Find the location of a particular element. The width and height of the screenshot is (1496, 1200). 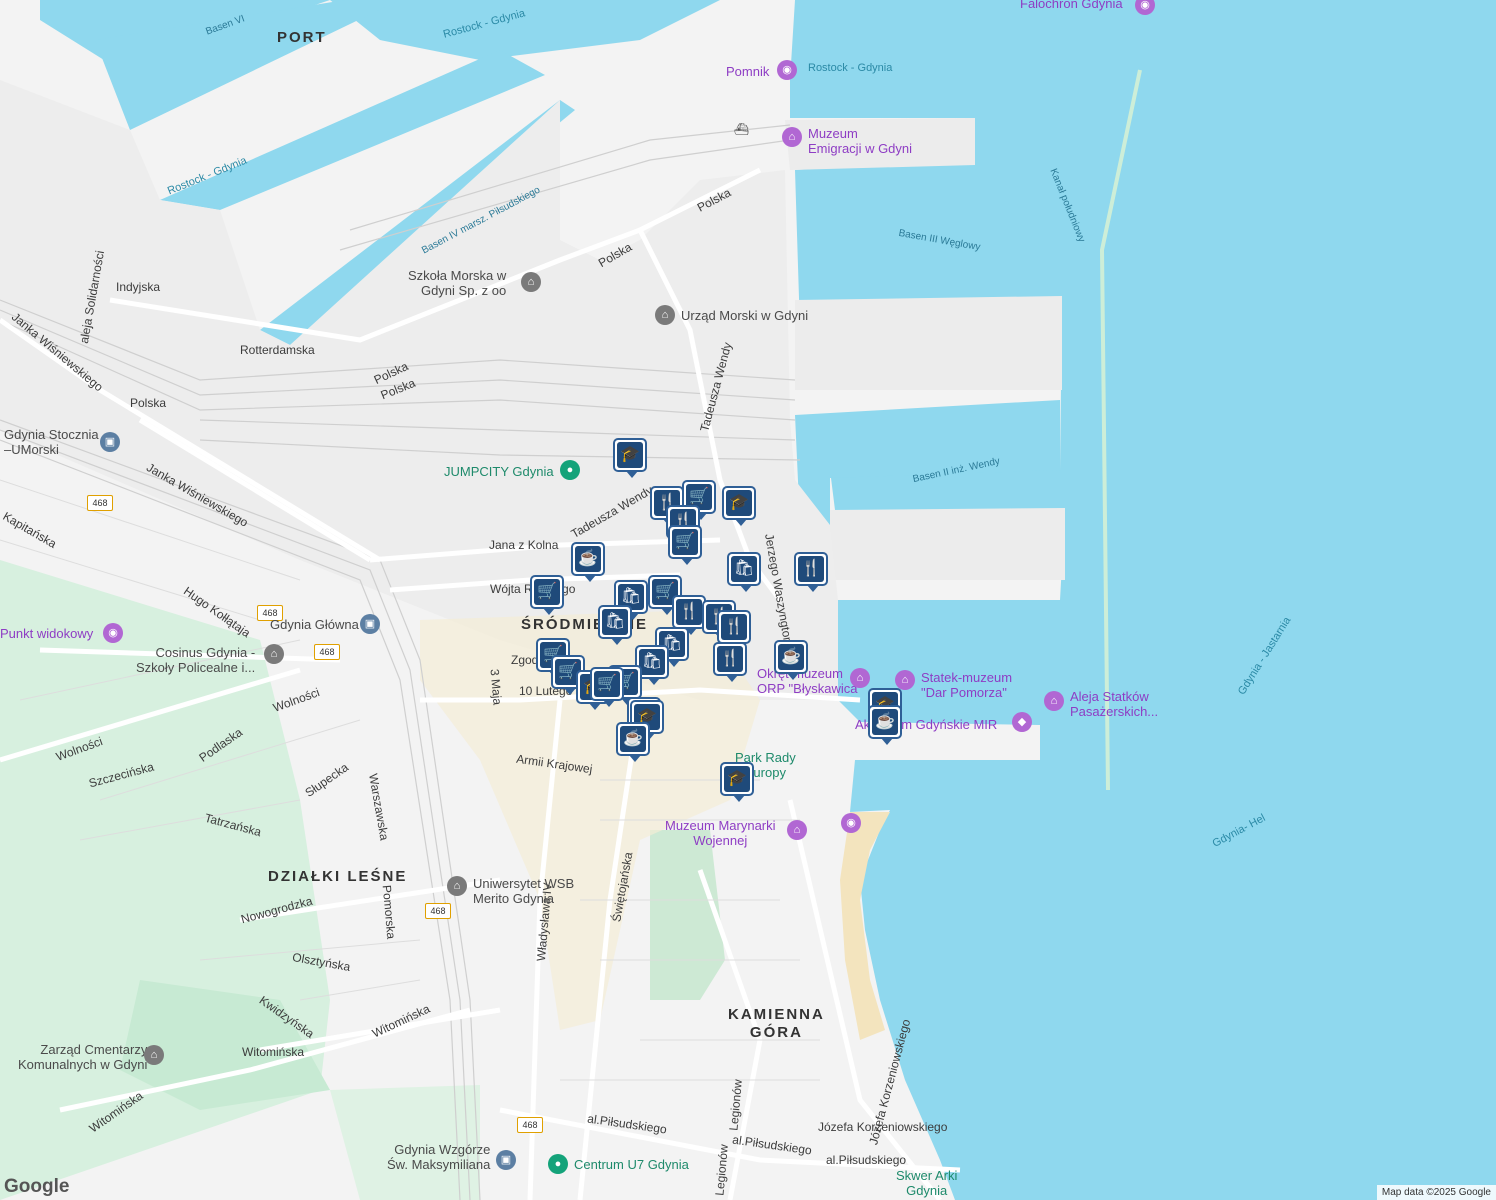

poi-pomnik: Pomnik is located at coordinates (747, 71).